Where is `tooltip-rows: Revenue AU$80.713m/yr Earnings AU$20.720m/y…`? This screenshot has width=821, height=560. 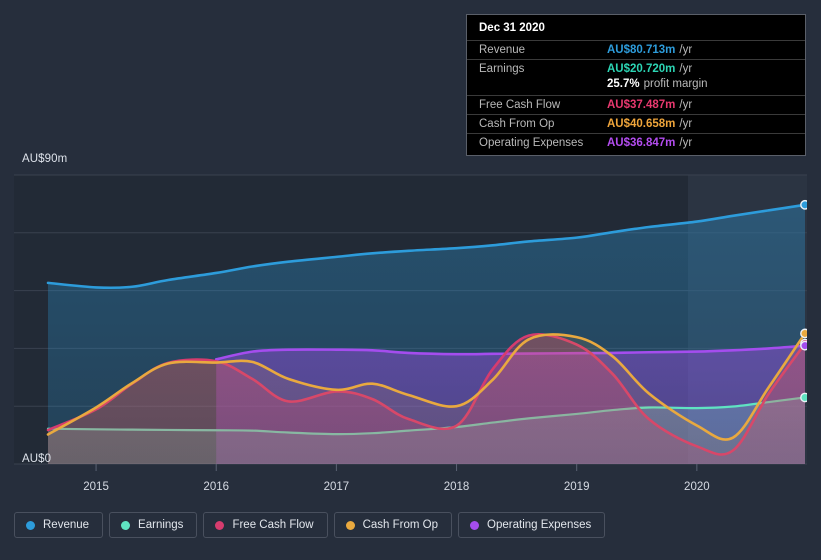 tooltip-rows: Revenue AU$80.713m/yr Earnings AU$20.720m/y… is located at coordinates (636, 96).